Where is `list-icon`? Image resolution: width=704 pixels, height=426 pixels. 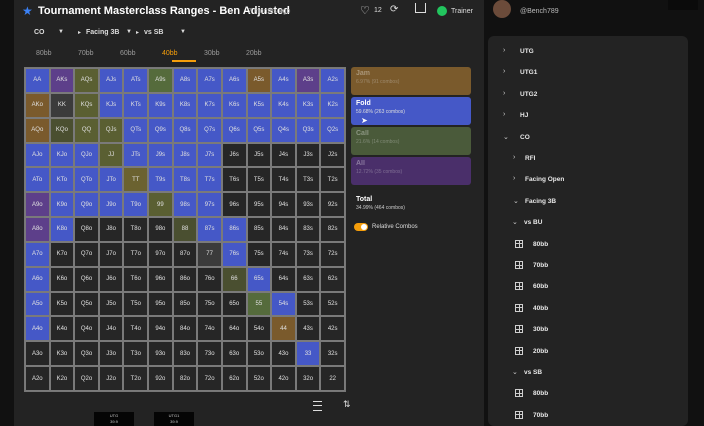 list-icon is located at coordinates (317, 406).